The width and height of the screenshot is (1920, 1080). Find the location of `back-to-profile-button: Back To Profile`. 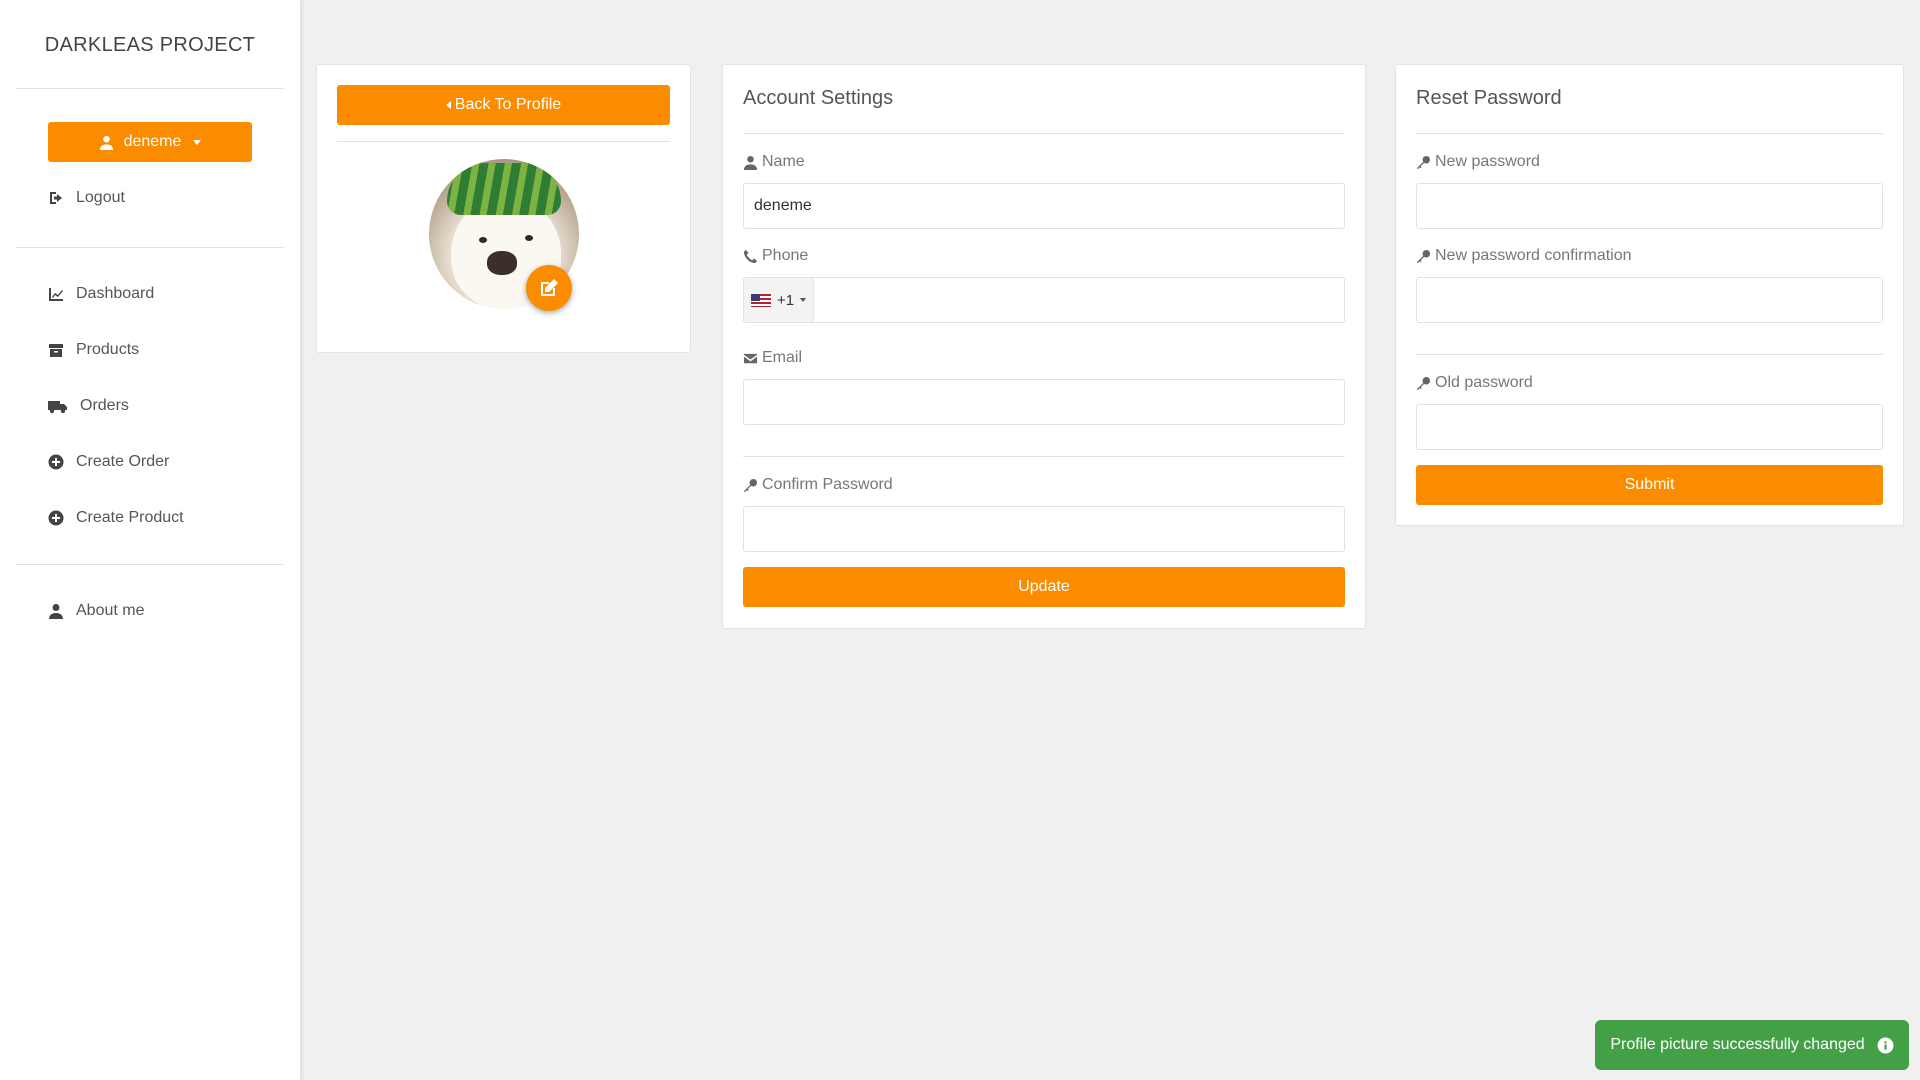

back-to-profile-button: Back To Profile is located at coordinates (503, 105).